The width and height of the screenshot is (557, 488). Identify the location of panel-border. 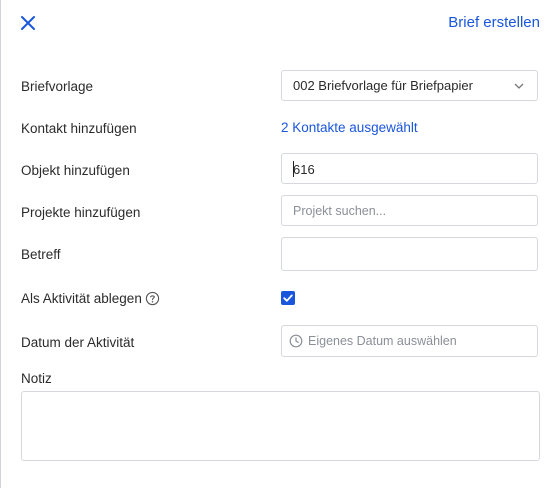
(0, 244).